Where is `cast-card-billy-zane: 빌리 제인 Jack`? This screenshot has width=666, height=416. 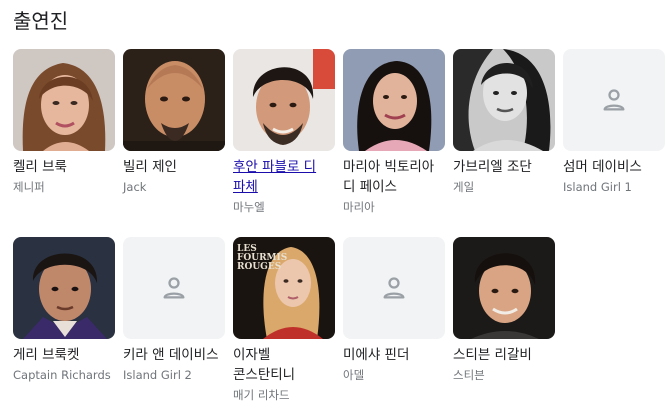 cast-card-billy-zane: 빌리 제인 Jack is located at coordinates (174, 122).